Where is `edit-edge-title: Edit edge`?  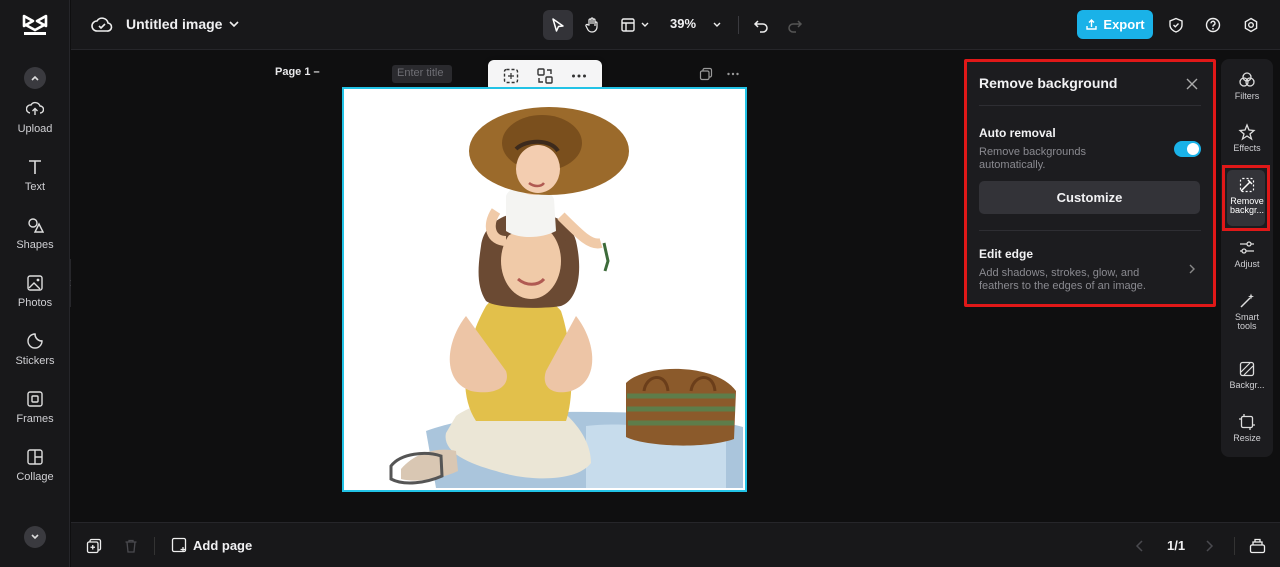 edit-edge-title: Edit edge is located at coordinates (1006, 254).